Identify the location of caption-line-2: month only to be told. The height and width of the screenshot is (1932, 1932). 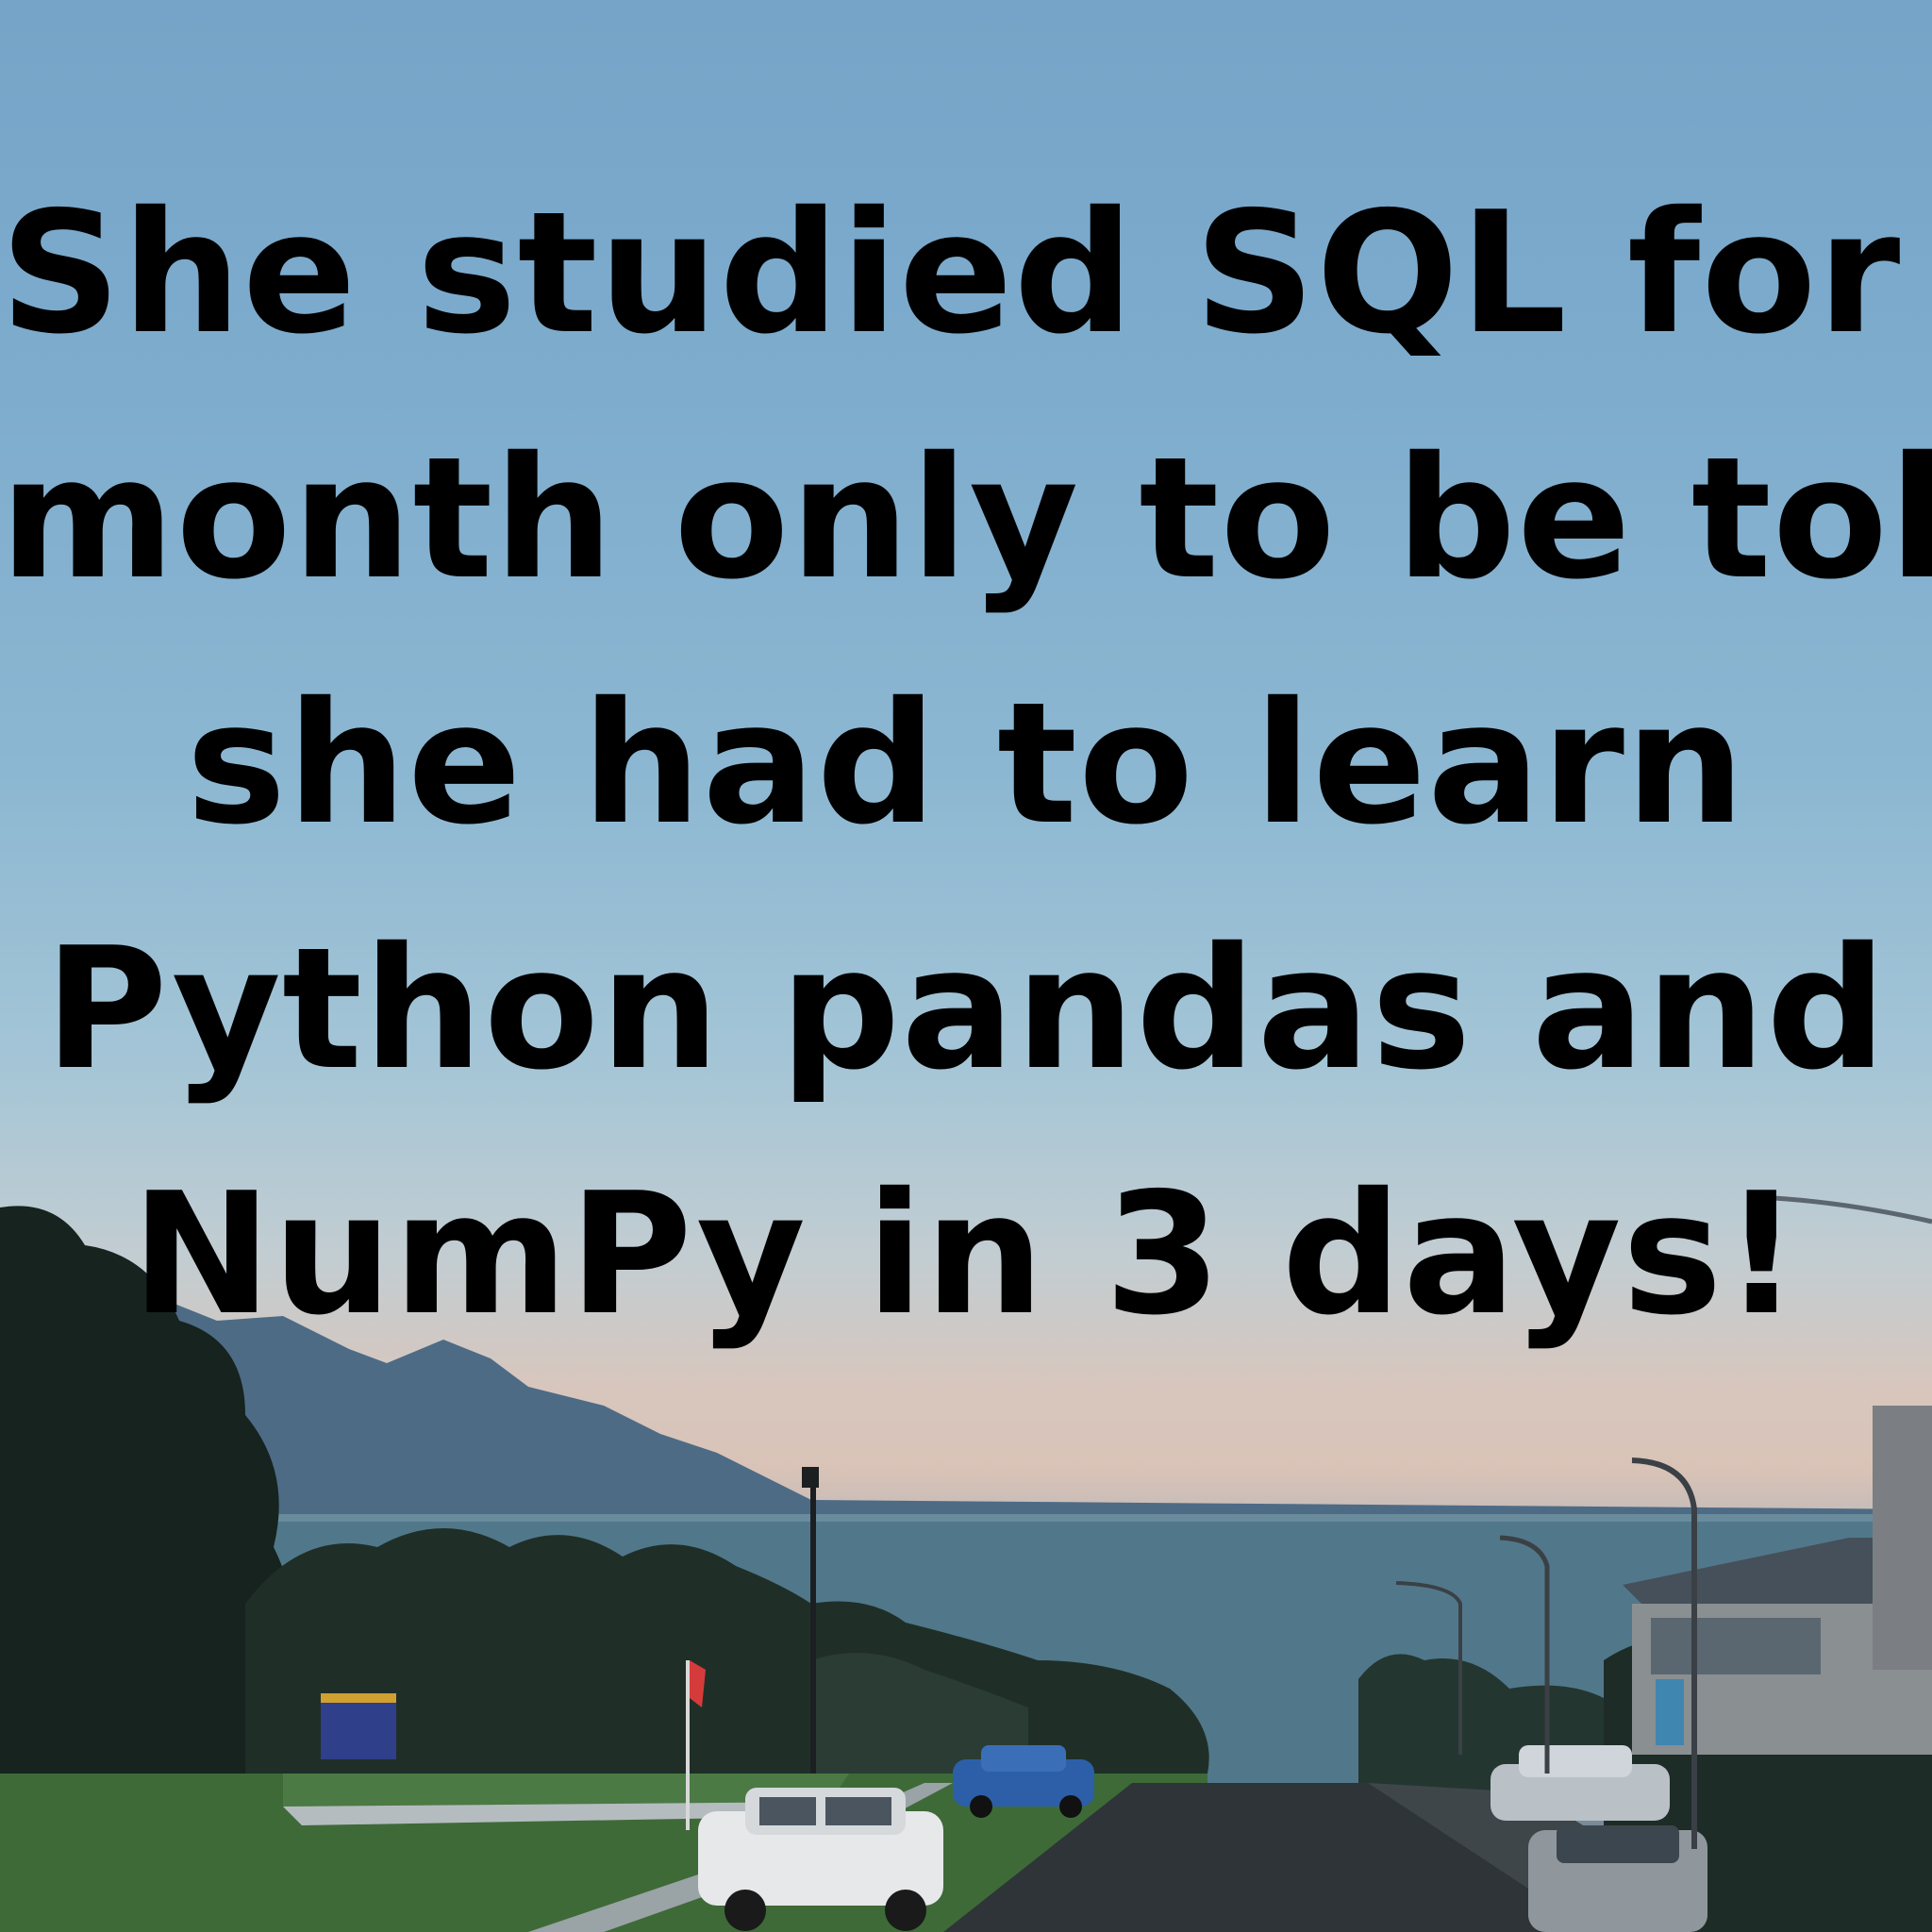
(966, 518).